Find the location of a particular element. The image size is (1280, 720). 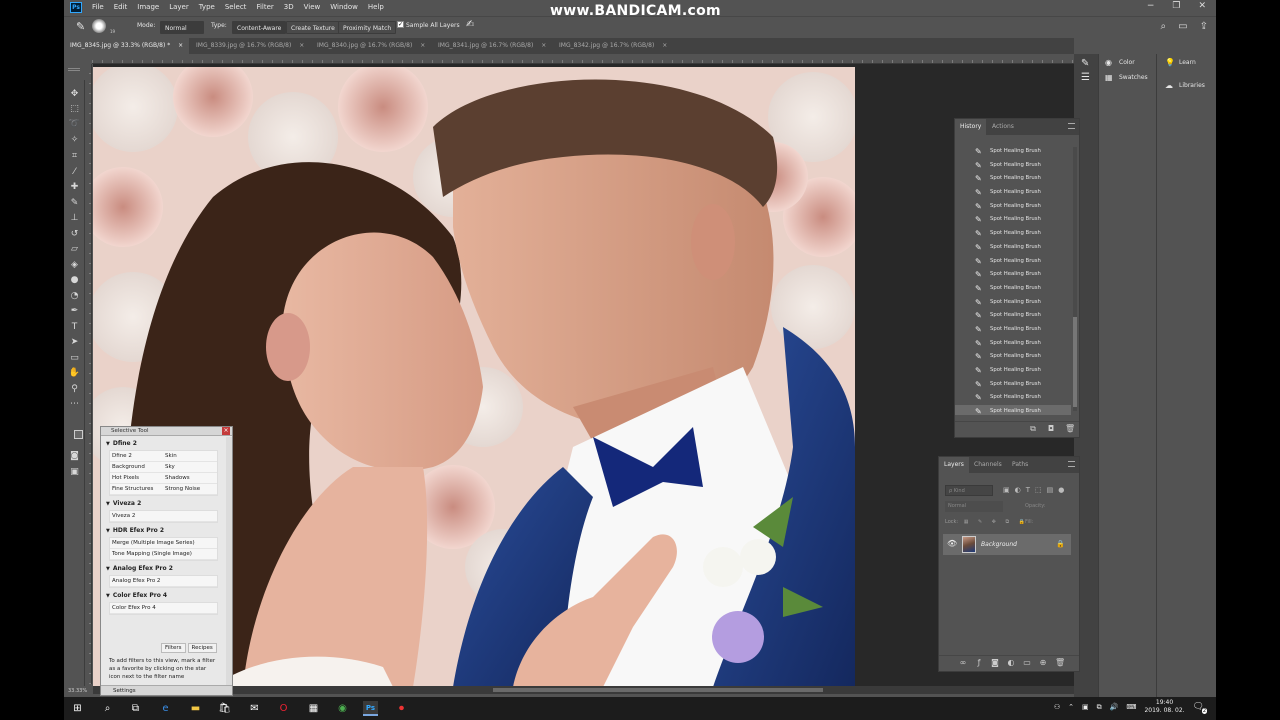

layer-mask-icon: ◙ is located at coordinates (995, 663).